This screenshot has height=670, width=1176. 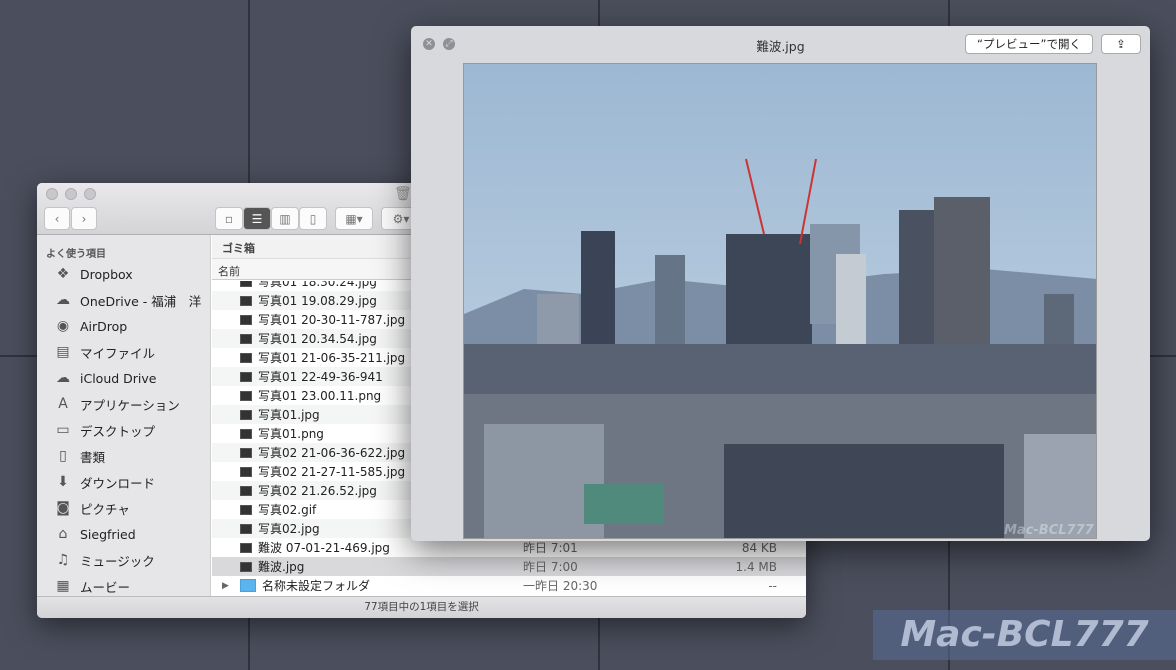 I want to click on sidebar-item-label: Siegfried, so click(x=108, y=534).